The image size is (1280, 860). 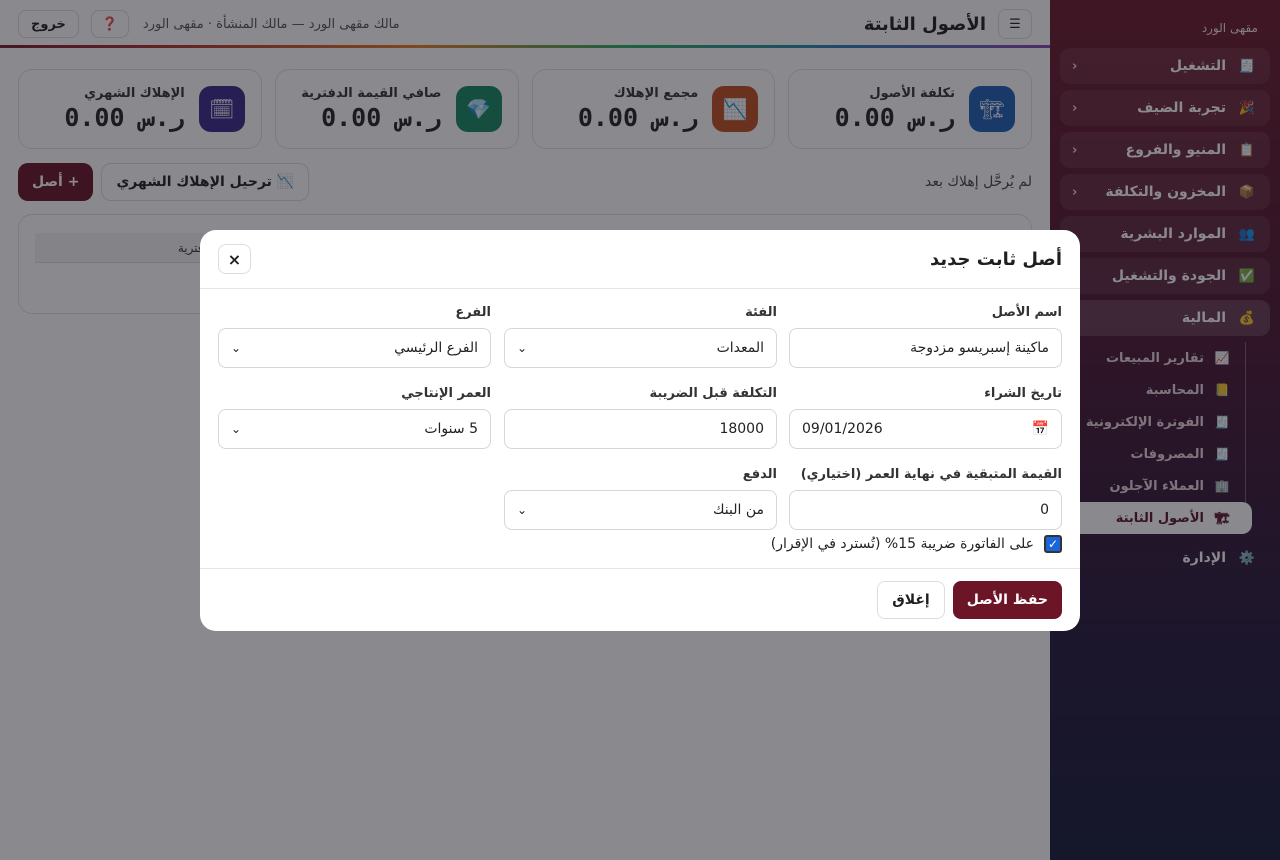 I want to click on field-label: تاريخ الشراء, so click(x=1023, y=393).